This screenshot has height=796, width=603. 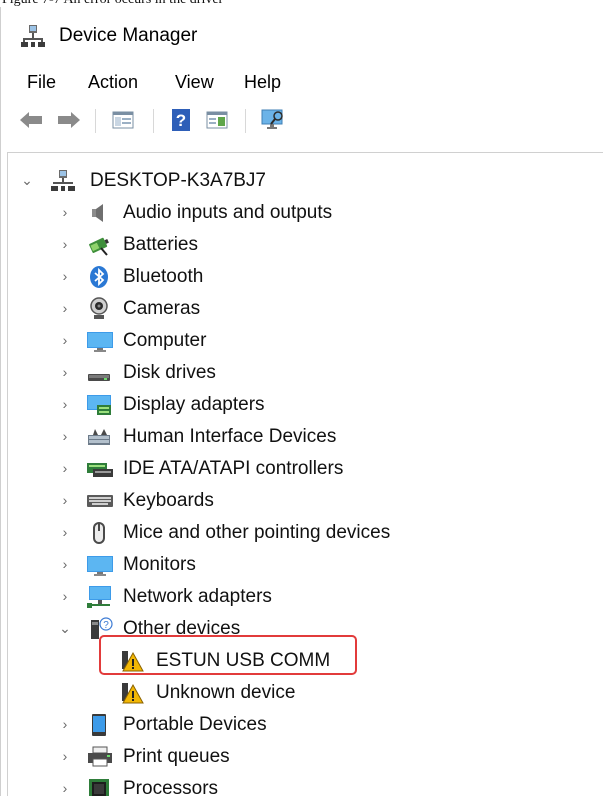 I want to click on tree-item-label: Monitors, so click(x=159, y=564).